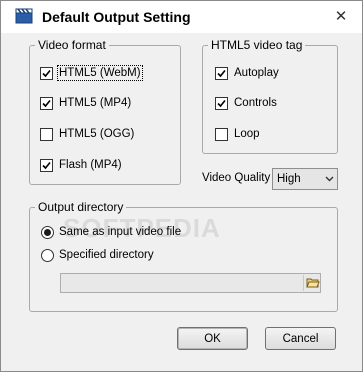 Image resolution: width=363 pixels, height=372 pixels. What do you see at coordinates (90, 165) in the screenshot?
I see `checkbox-label: Flash (MP4)` at bounding box center [90, 165].